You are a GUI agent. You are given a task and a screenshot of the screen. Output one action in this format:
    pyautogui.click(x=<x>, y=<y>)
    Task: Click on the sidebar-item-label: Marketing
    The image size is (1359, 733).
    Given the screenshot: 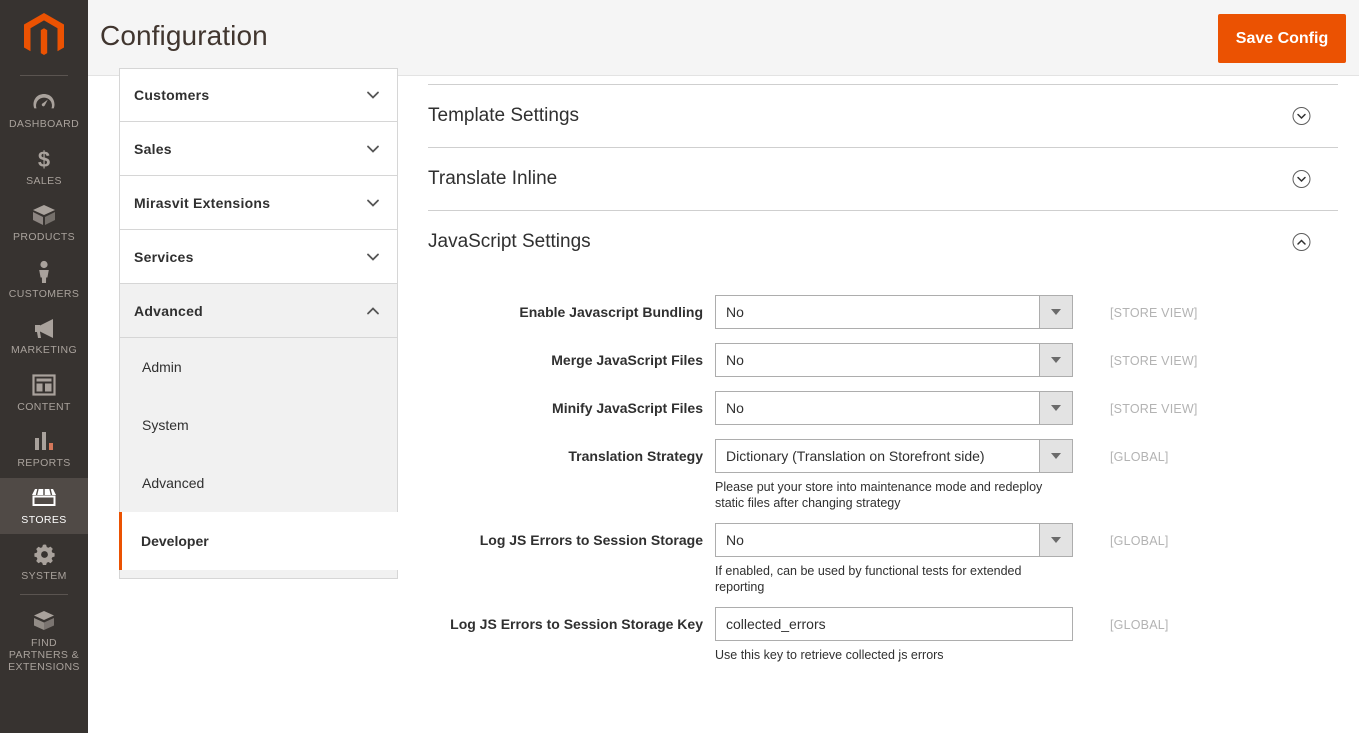 What is the action you would take?
    pyautogui.click(x=44, y=350)
    